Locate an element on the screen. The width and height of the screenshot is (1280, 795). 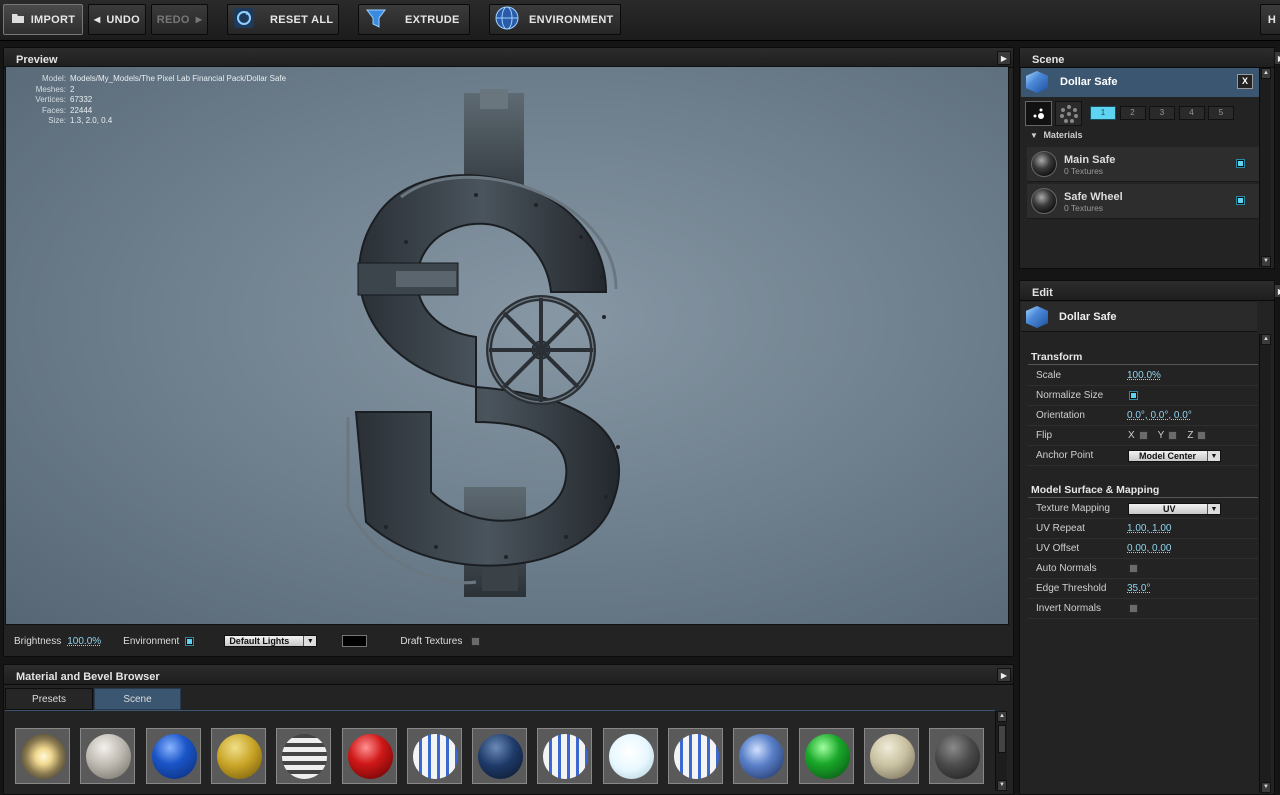
triangle-down-icon: ▼ is located at coordinates (1034, 135).